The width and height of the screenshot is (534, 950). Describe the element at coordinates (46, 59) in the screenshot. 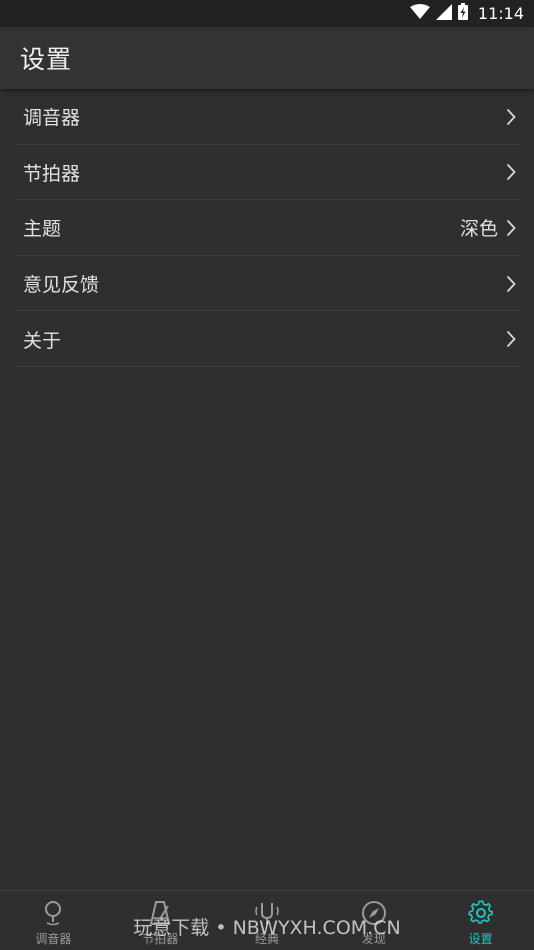

I see `page-title: 设置` at that location.